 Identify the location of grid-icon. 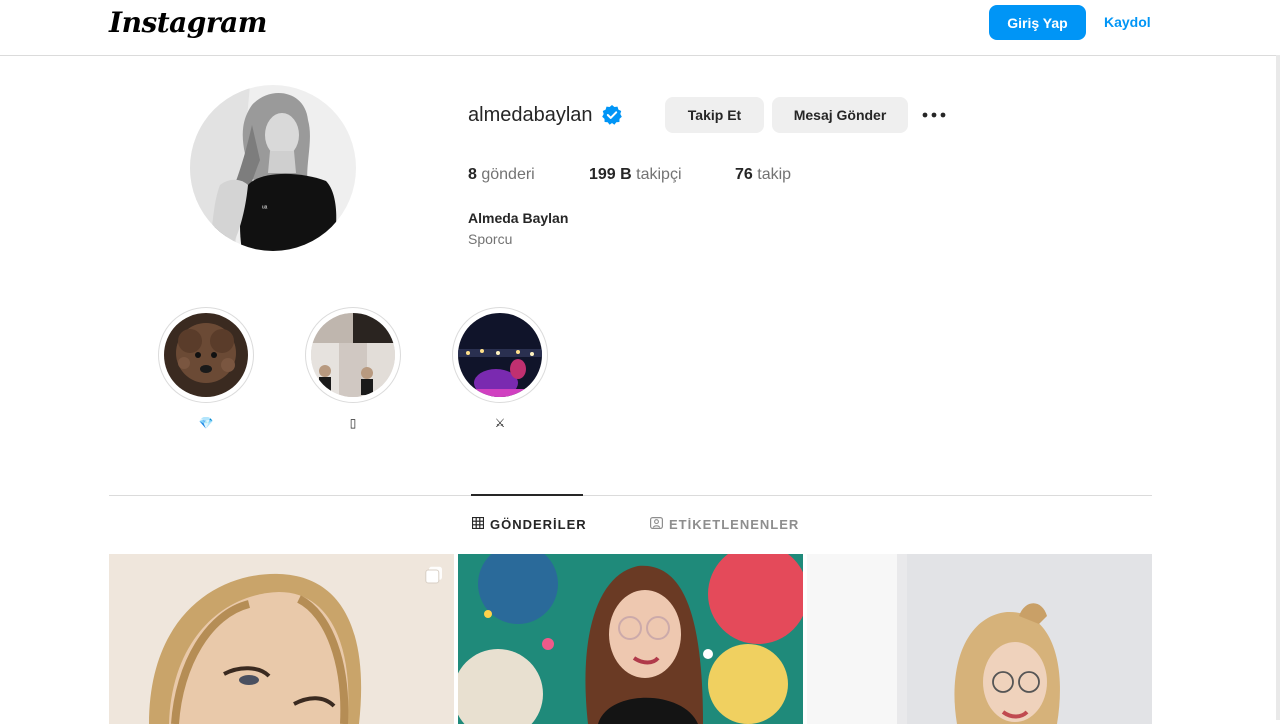
(478, 524).